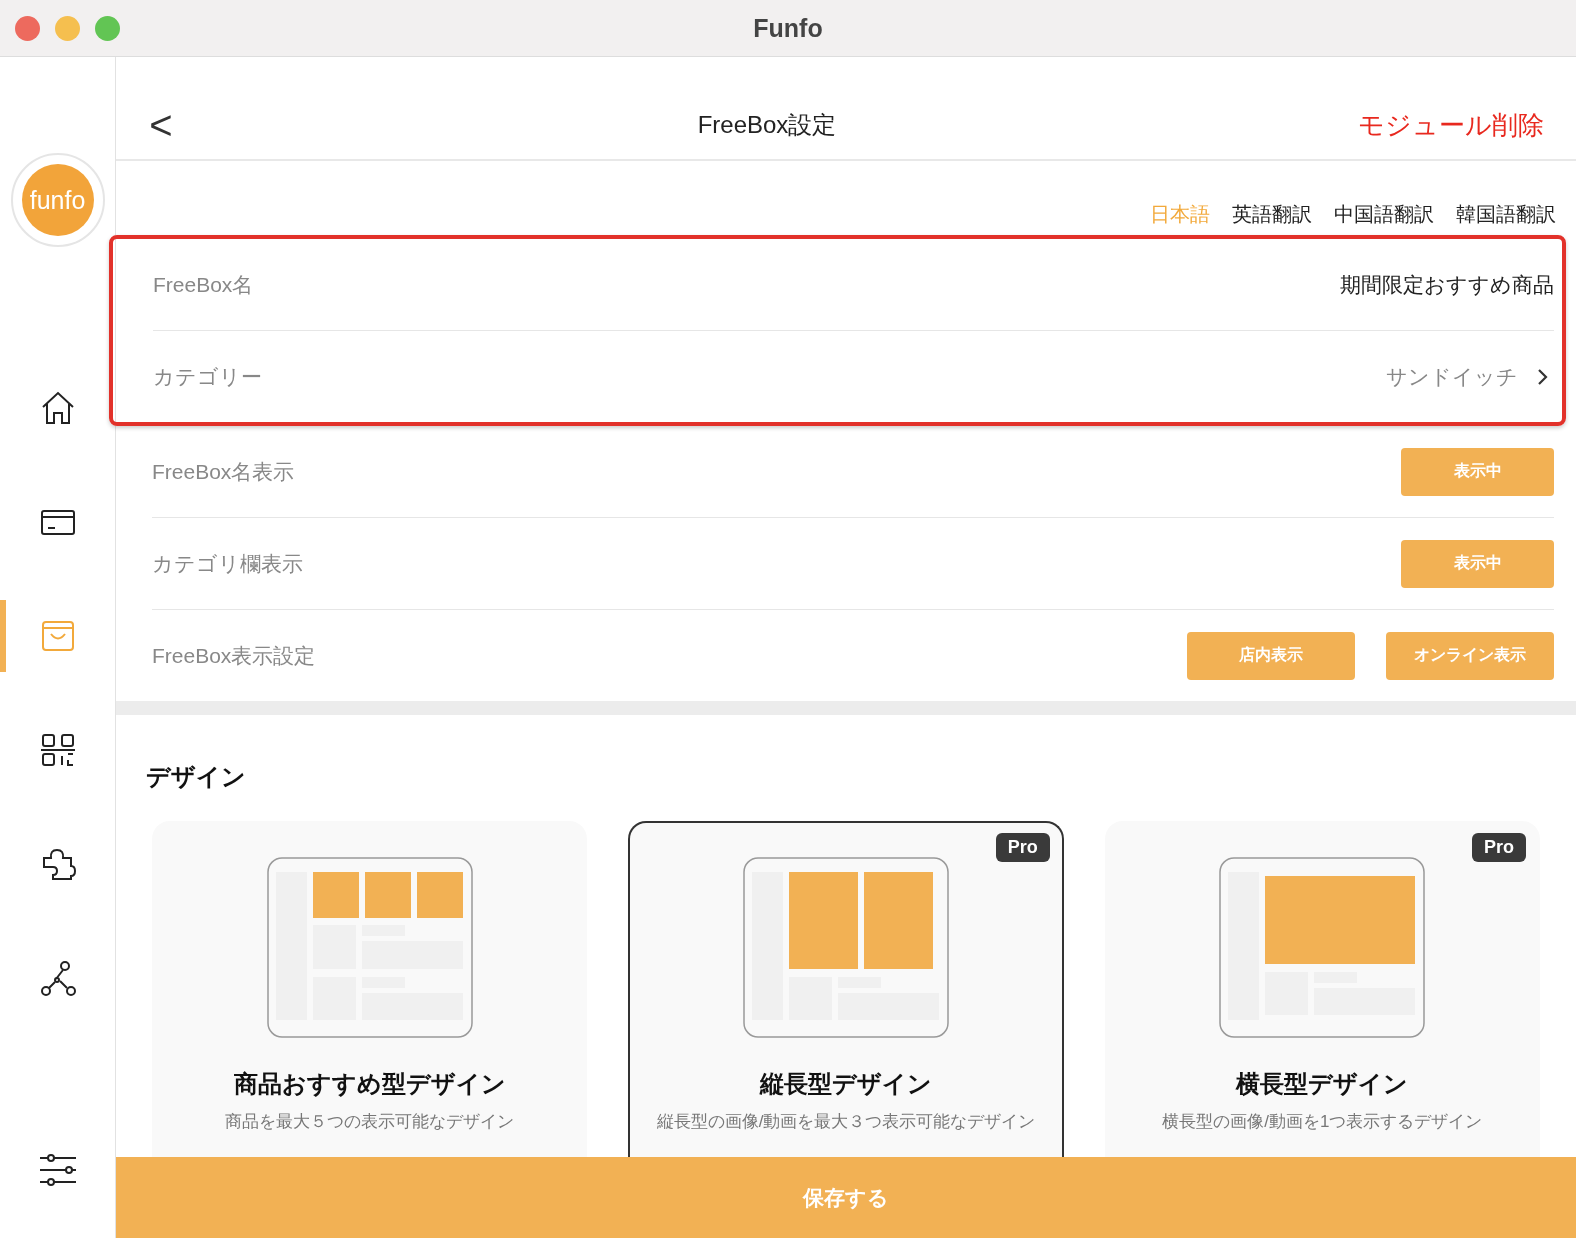 The image size is (1576, 1238). I want to click on setting-label: FreeBox名, so click(203, 284).